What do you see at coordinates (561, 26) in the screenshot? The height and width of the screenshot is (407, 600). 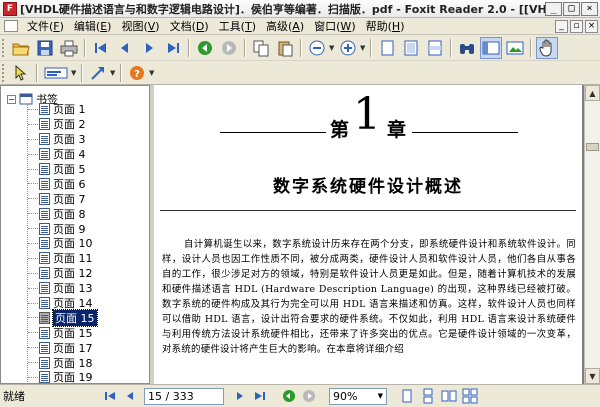 I see `doc-minimize-button: _` at bounding box center [561, 26].